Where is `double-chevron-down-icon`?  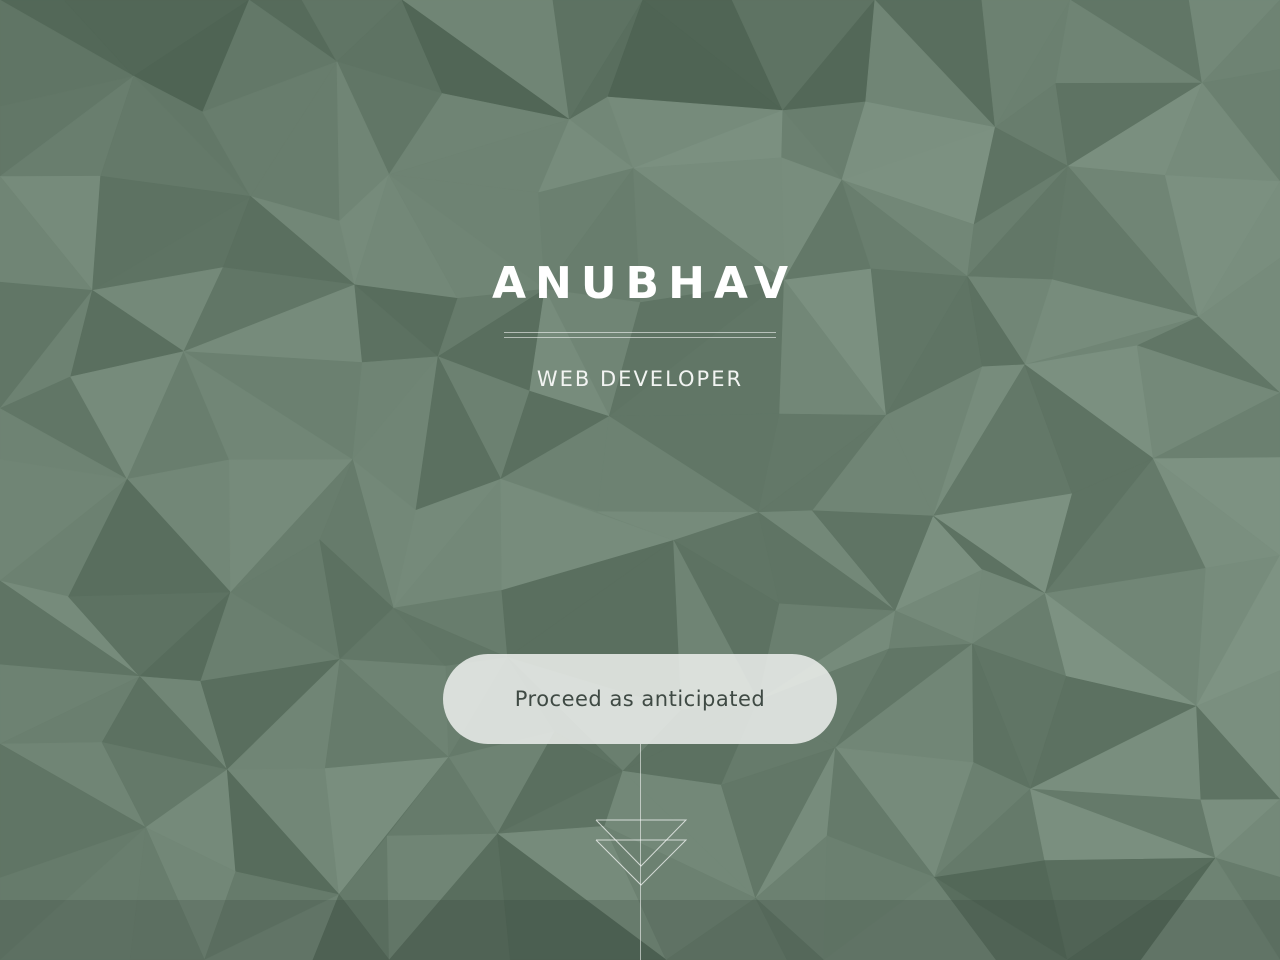 double-chevron-down-icon is located at coordinates (641, 853).